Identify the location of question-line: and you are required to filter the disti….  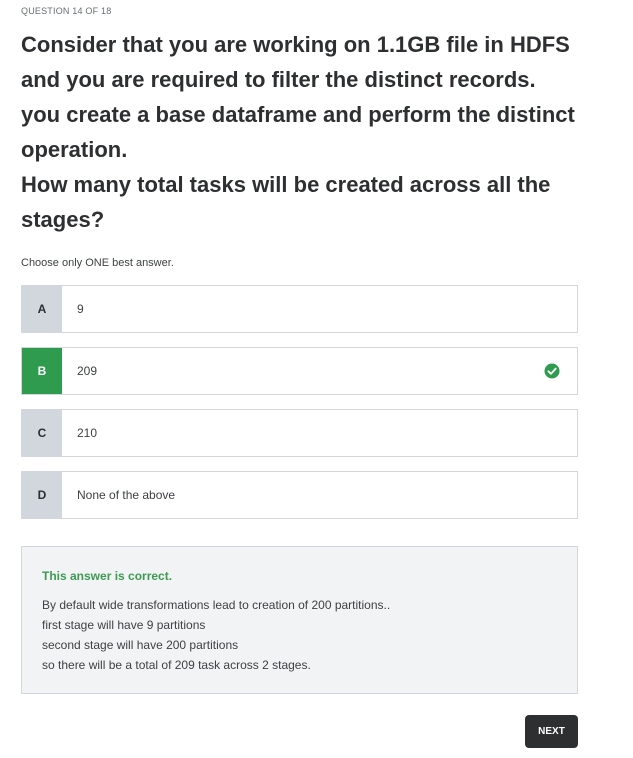
(278, 79).